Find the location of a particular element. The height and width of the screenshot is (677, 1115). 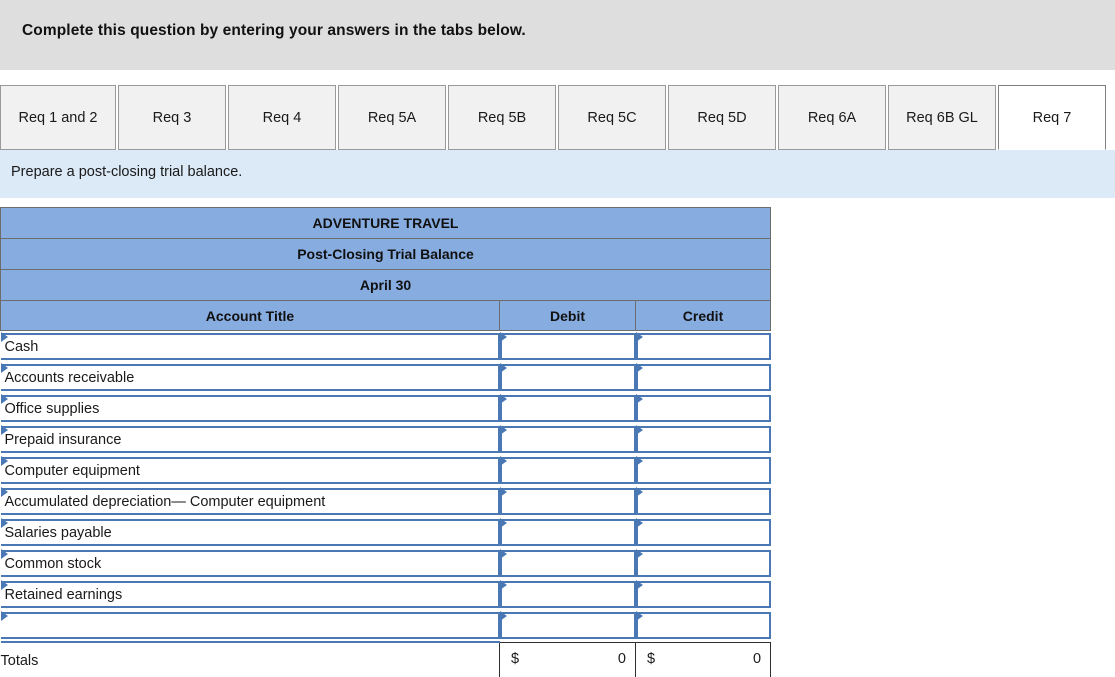

account-title-input is located at coordinates (250, 625).